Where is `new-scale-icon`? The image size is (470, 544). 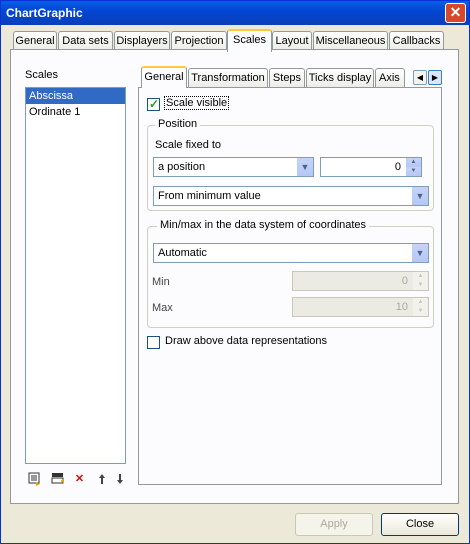 new-scale-icon is located at coordinates (33, 479).